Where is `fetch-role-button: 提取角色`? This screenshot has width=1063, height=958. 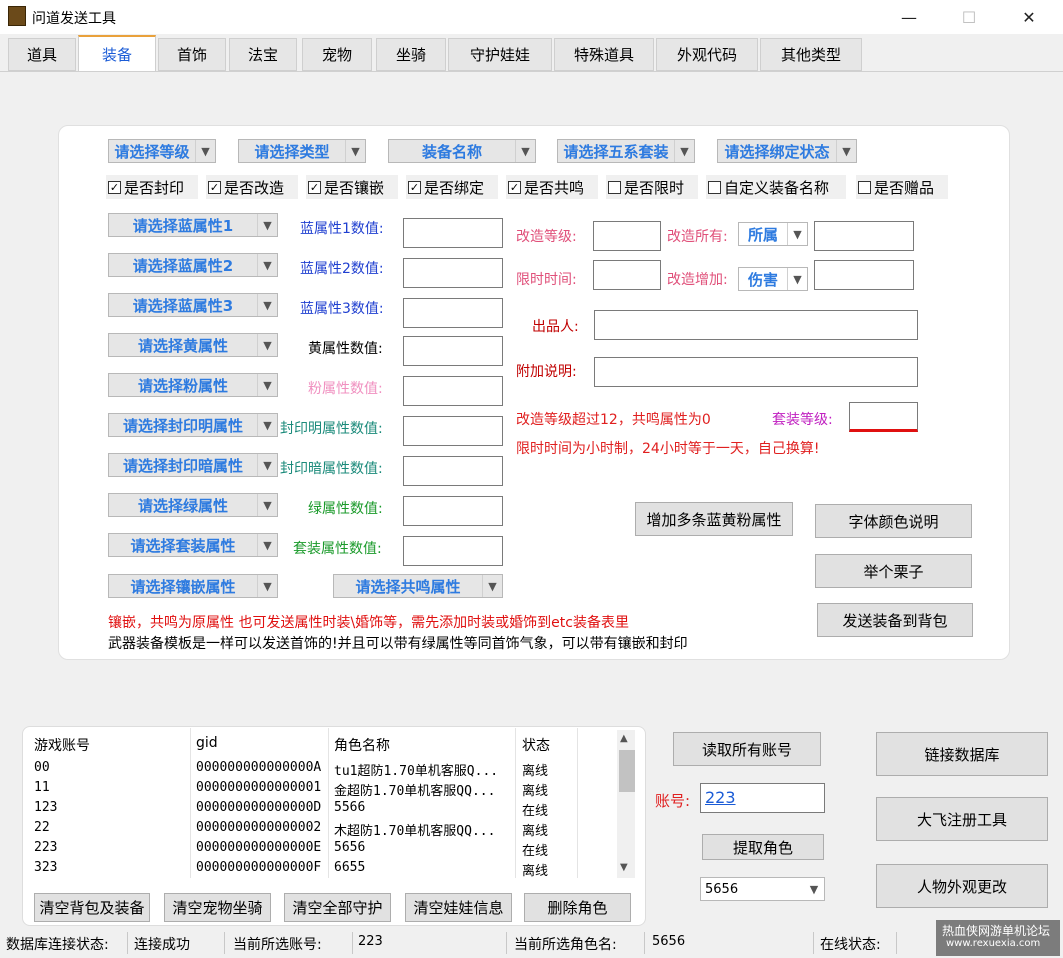 fetch-role-button: 提取角色 is located at coordinates (763, 847).